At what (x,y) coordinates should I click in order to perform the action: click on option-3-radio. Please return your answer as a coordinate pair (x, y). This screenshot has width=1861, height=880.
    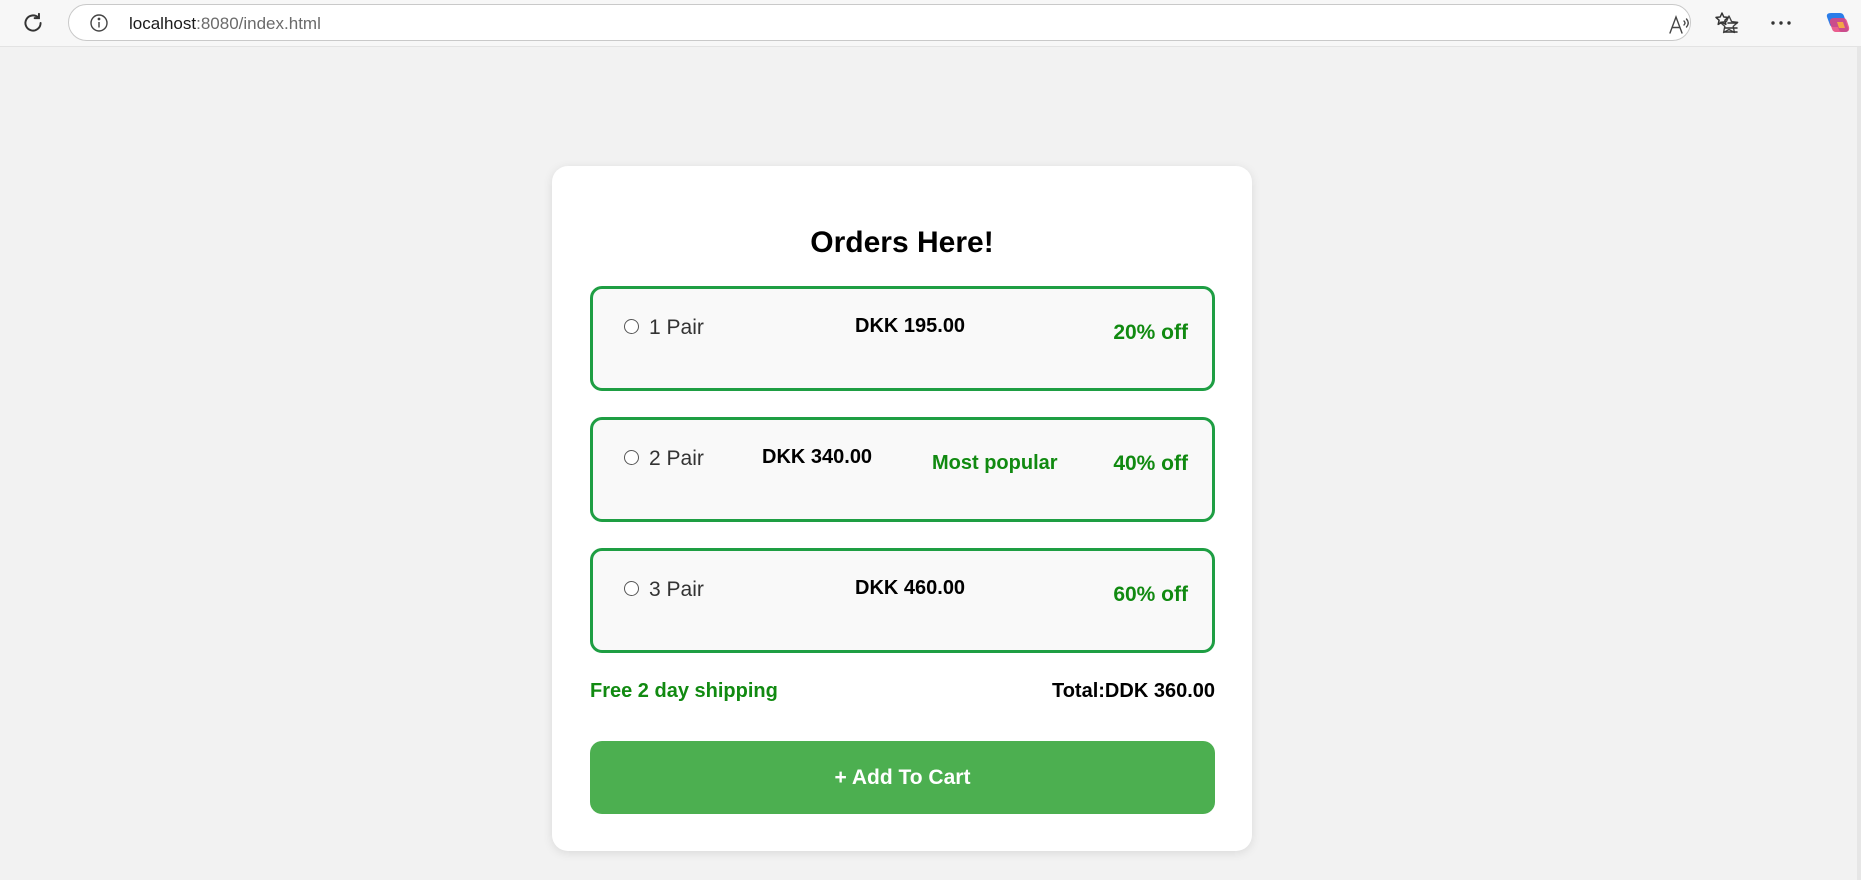
    Looking at the image, I should click on (631, 588).